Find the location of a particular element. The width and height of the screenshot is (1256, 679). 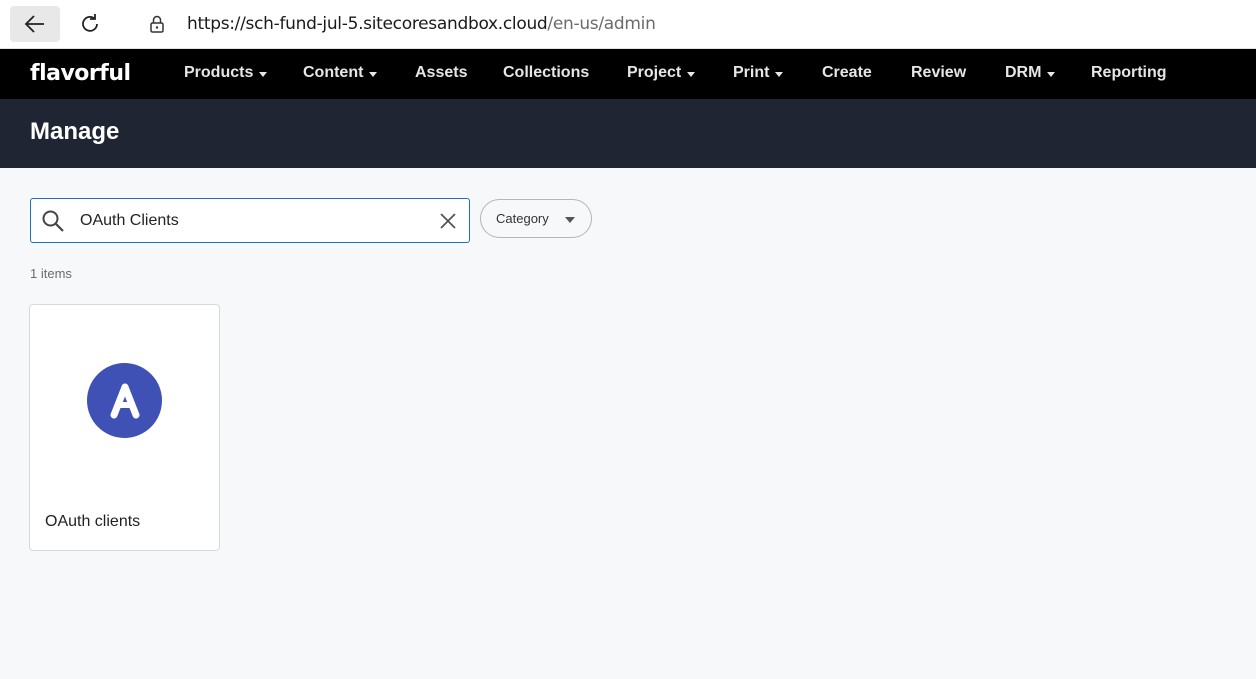

reload-button is located at coordinates (90, 24).